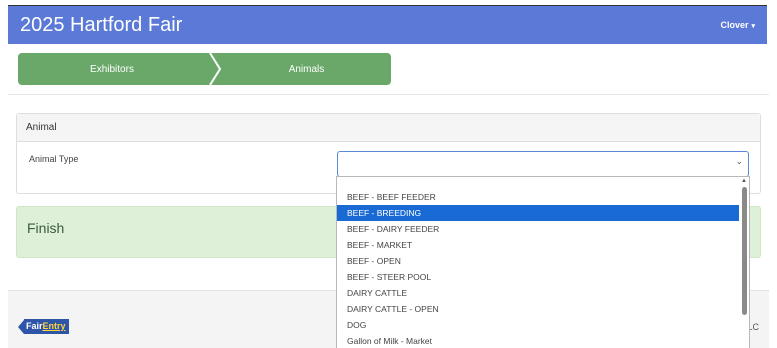 This screenshot has width=777, height=348. Describe the element at coordinates (538, 245) in the screenshot. I see `dropdown-option: BEEF - MARKET` at that location.